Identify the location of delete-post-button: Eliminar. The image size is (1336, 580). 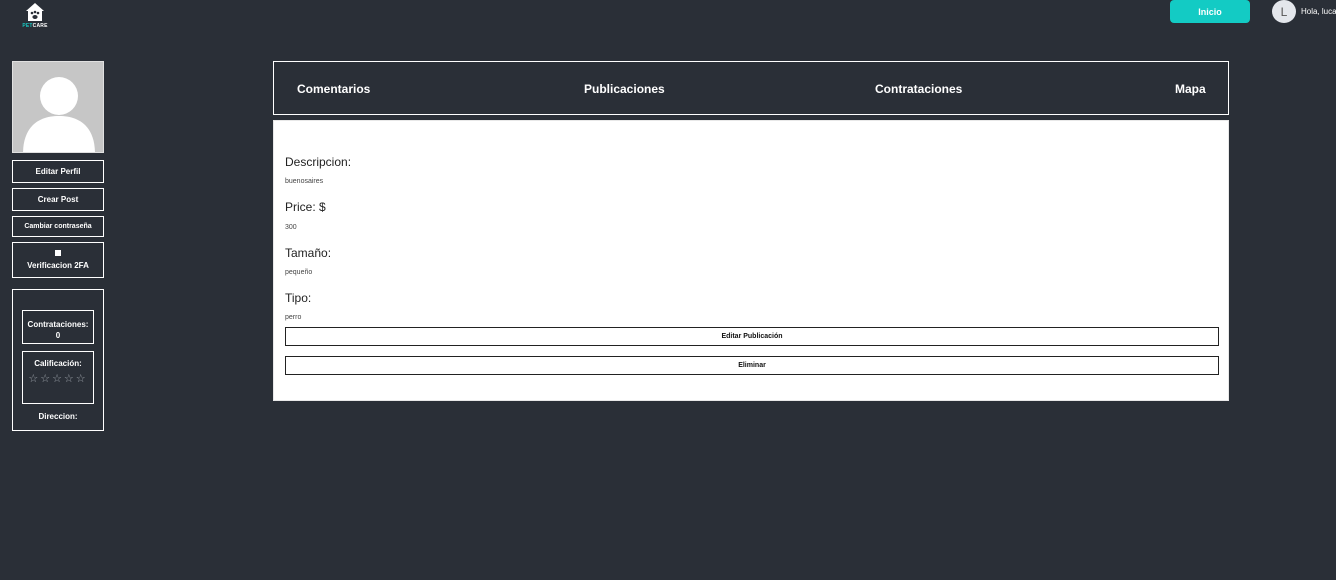
(752, 365).